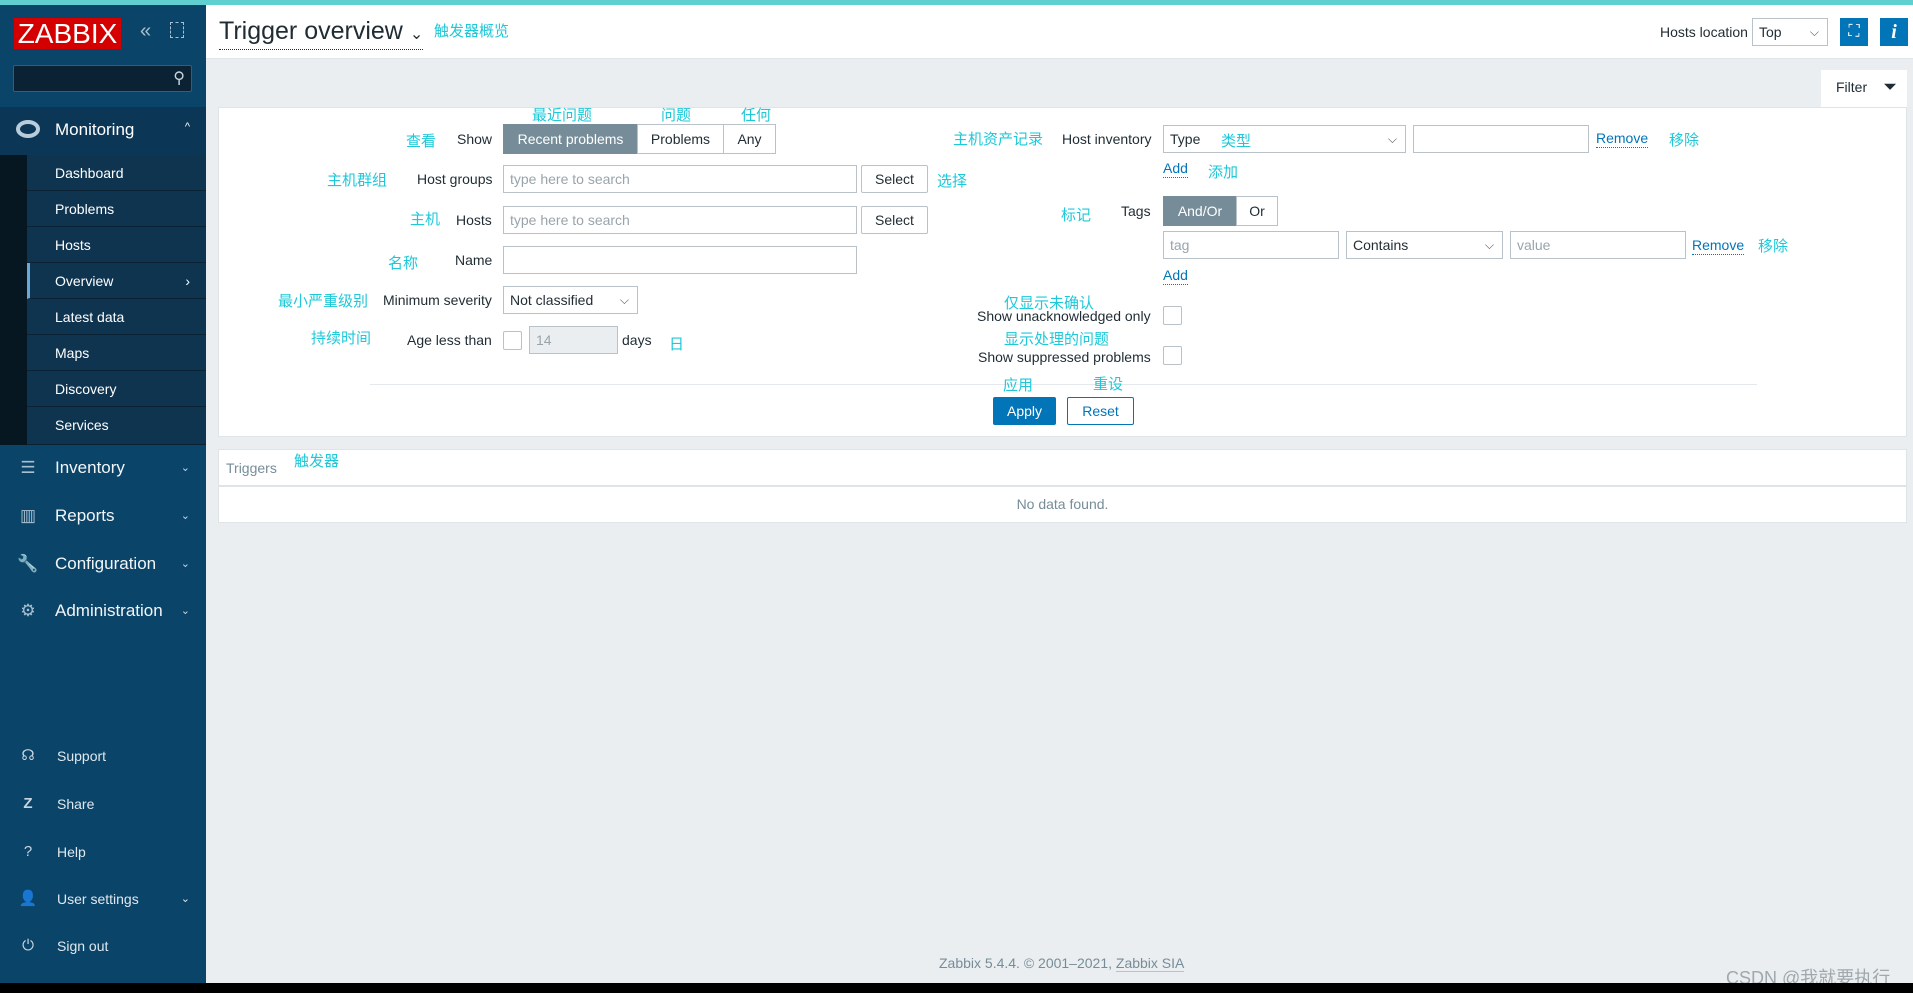 Image resolution: width=1913 pixels, height=993 pixels. I want to click on menu-reports: ▥ Reports ⌄, so click(103, 516).